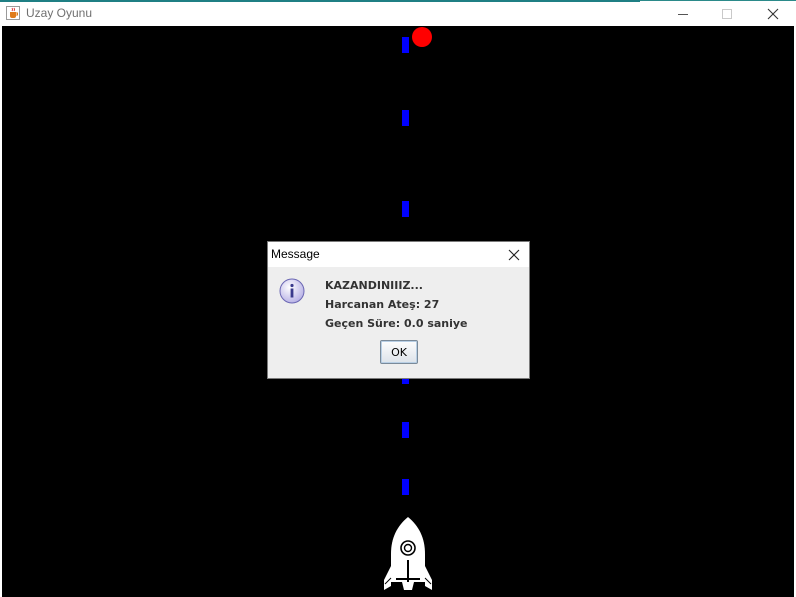  I want to click on dialog-close-button, so click(514, 255).